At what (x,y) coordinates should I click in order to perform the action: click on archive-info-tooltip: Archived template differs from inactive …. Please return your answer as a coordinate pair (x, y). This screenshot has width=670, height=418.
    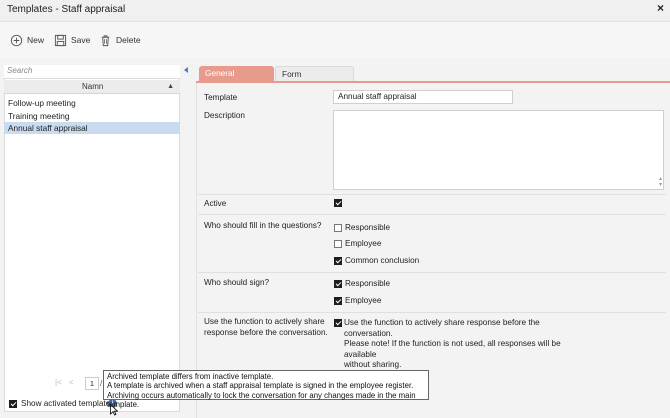
    Looking at the image, I should click on (266, 389).